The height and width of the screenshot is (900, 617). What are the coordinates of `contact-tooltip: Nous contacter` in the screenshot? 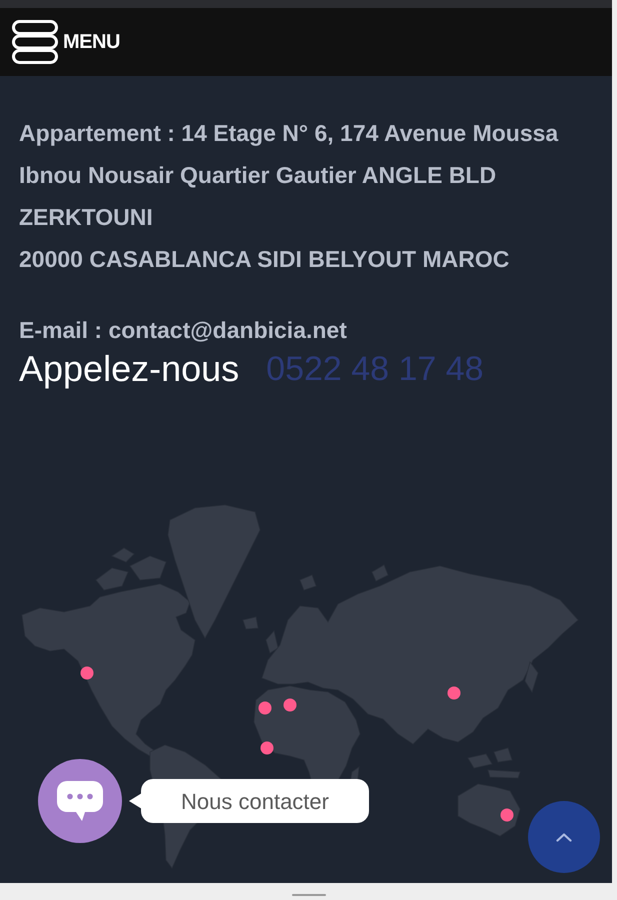 It's located at (255, 801).